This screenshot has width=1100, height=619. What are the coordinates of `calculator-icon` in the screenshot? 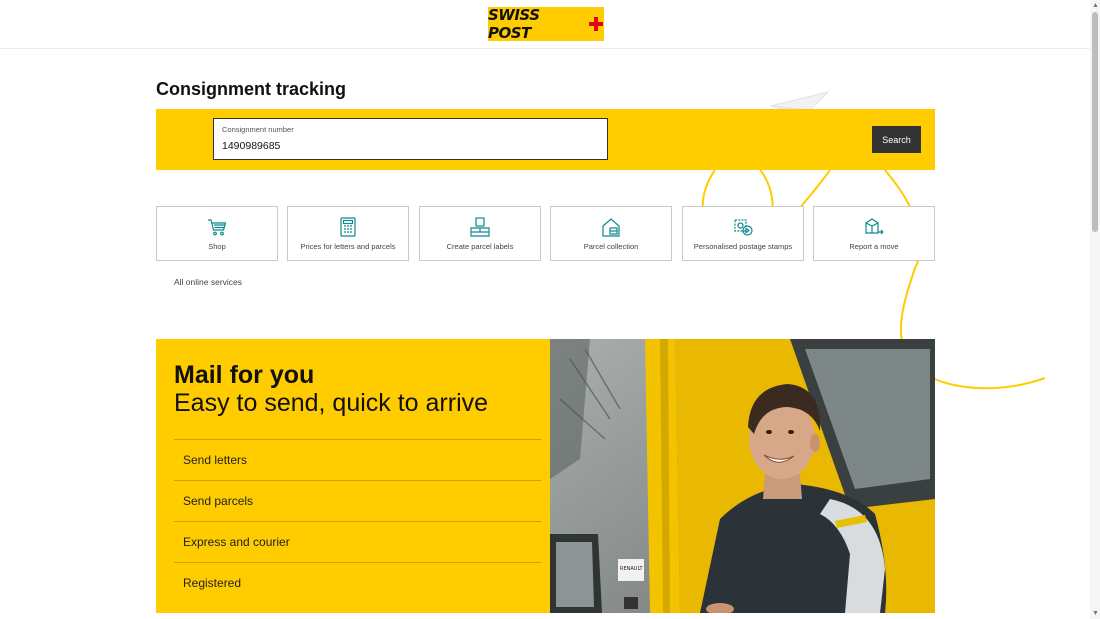 It's located at (348, 227).